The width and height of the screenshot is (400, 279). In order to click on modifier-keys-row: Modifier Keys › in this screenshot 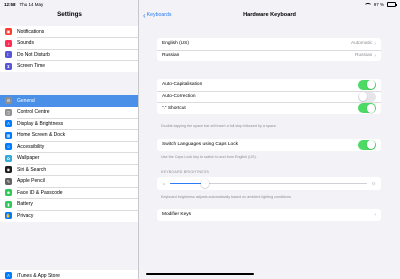, I will do `click(269, 215)`.